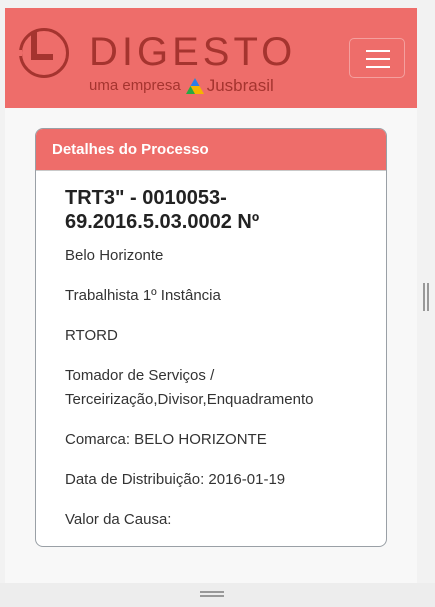 The height and width of the screenshot is (607, 435). Describe the element at coordinates (211, 150) in the screenshot. I see `card-header: Detalhes do Processo` at that location.